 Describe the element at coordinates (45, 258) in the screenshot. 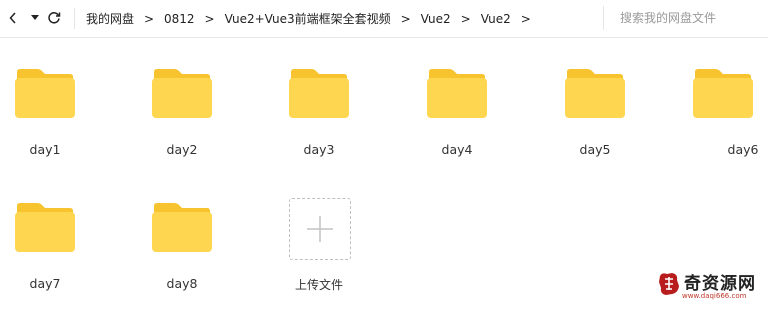

I see `folder-item: day7` at that location.